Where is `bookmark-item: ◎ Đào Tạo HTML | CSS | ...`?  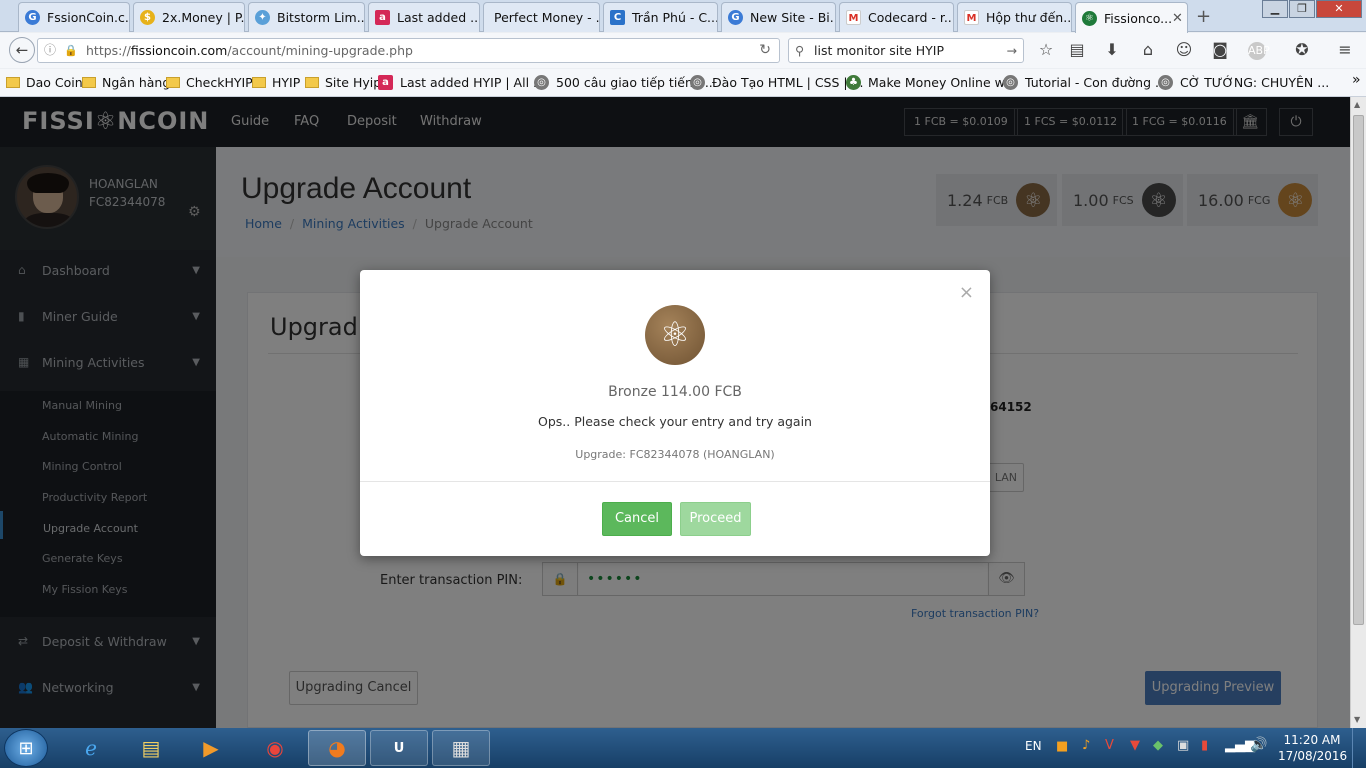 bookmark-item: ◎ Đào Tạo HTML | CSS | ... is located at coordinates (777, 82).